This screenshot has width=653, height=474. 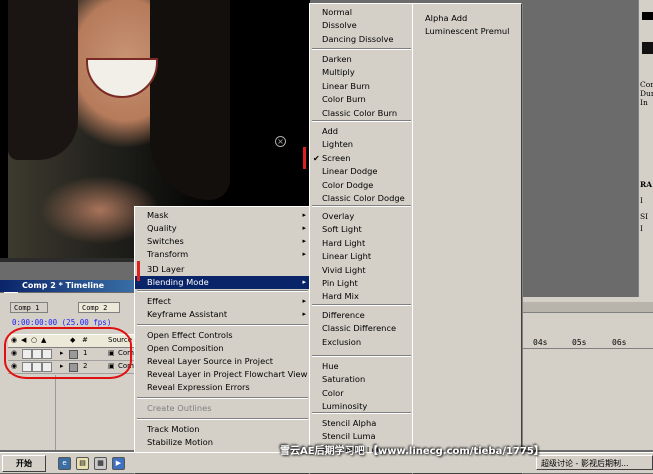 What do you see at coordinates (222, 254) in the screenshot?
I see `menu-item-transform: Transform ▸` at bounding box center [222, 254].